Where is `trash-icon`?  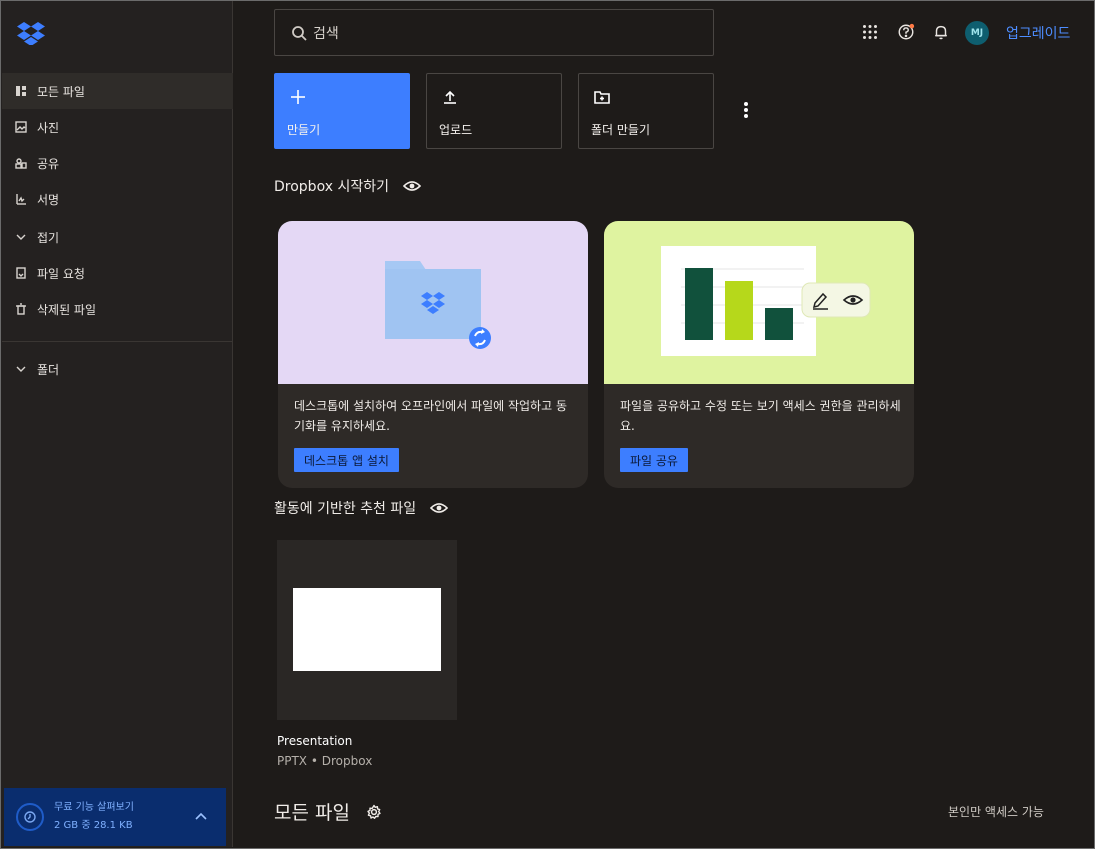
trash-icon is located at coordinates (21, 309).